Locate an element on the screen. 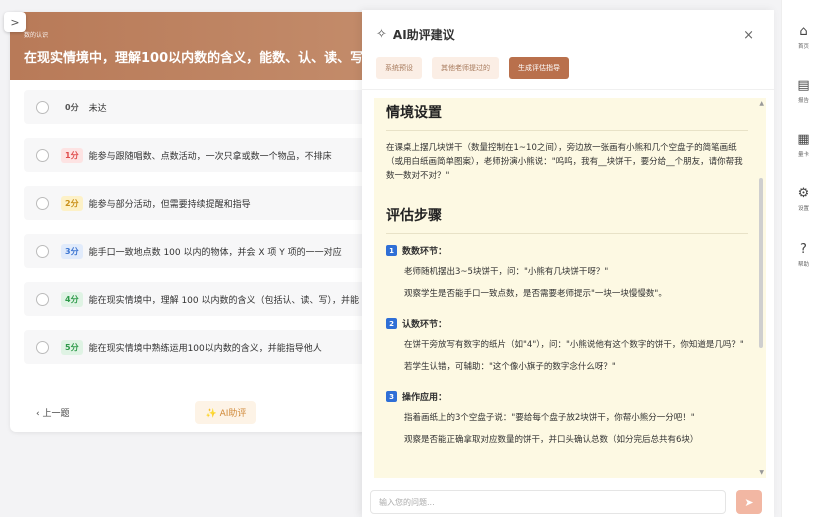 The image size is (824, 517). assessment-header: 数的认识 在现实情境中，理解100以内数的含义，能数、认、读、写 is located at coordinates (210, 46).